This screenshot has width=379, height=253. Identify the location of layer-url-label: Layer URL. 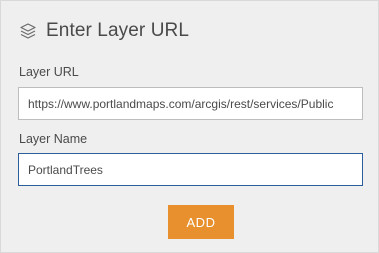
(49, 72).